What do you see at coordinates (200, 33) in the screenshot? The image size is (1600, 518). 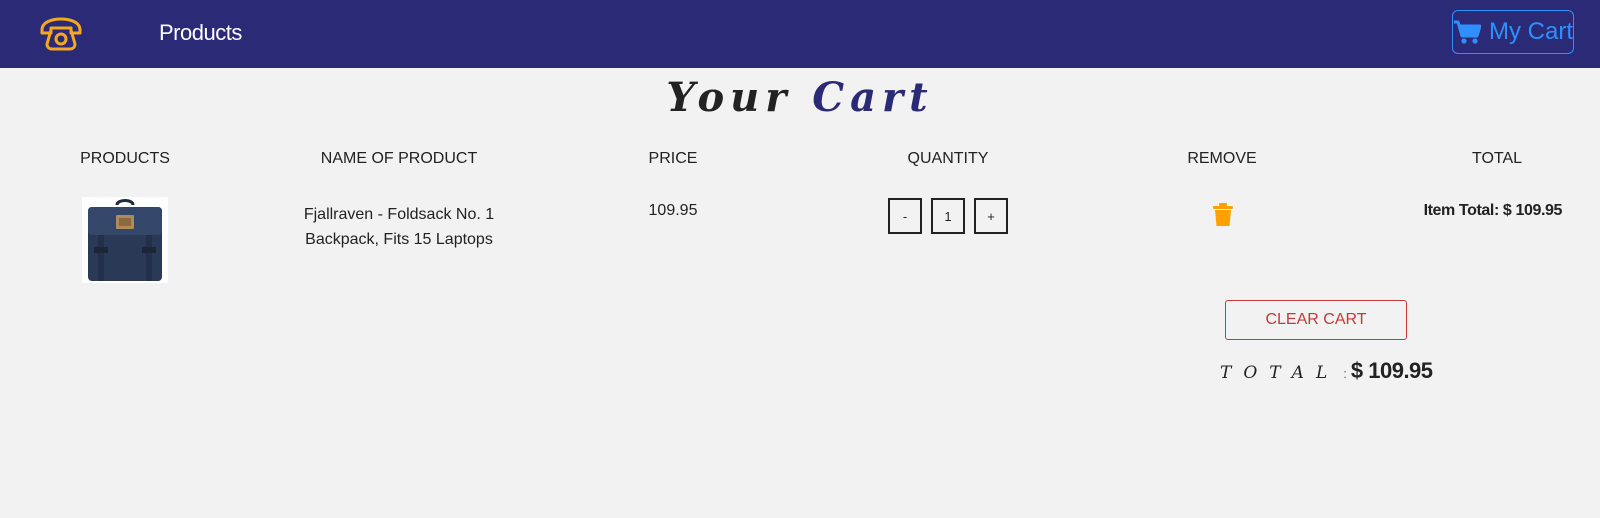 I see `nav-products-link: Products` at bounding box center [200, 33].